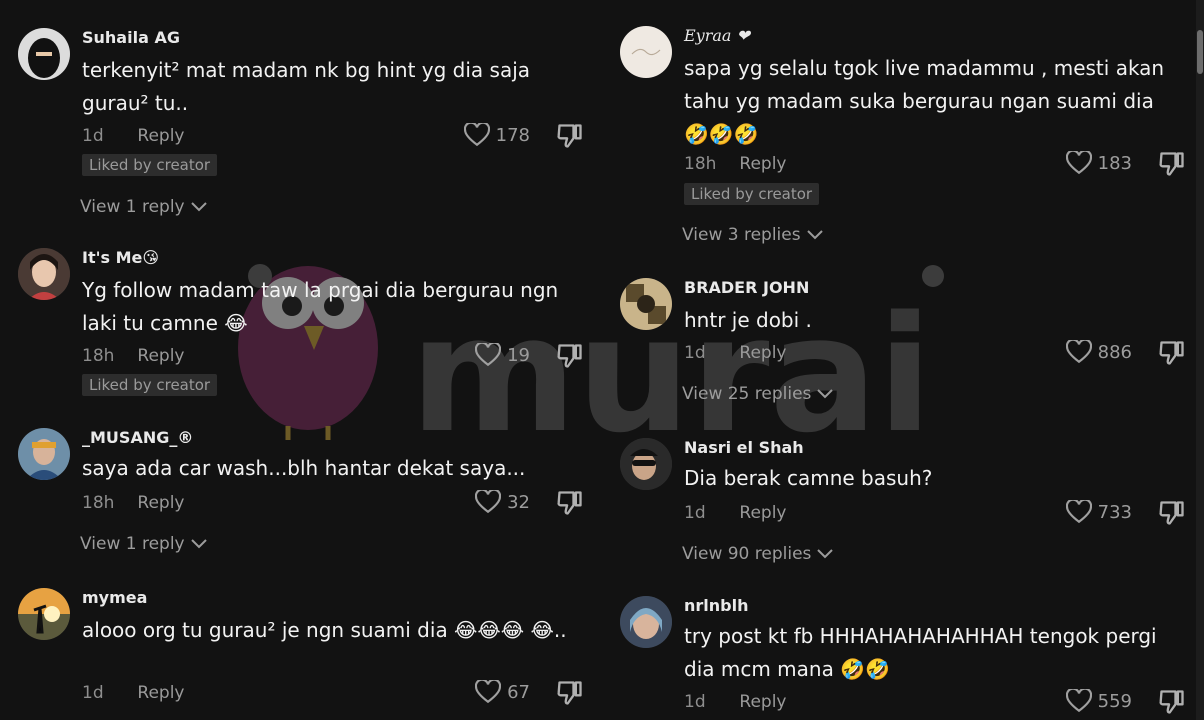 This screenshot has height=720, width=1204. I want to click on scrollbar, so click(1200, 360).